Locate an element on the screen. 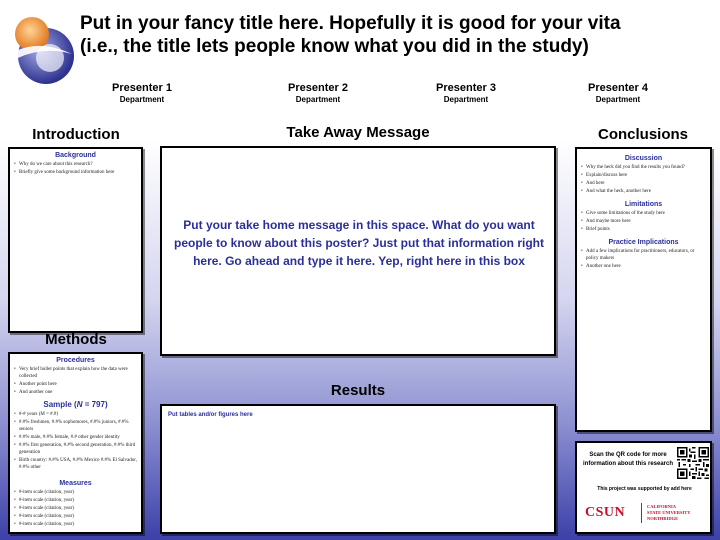 The image size is (720, 540). list-item: Another one here is located at coordinates (643, 266).